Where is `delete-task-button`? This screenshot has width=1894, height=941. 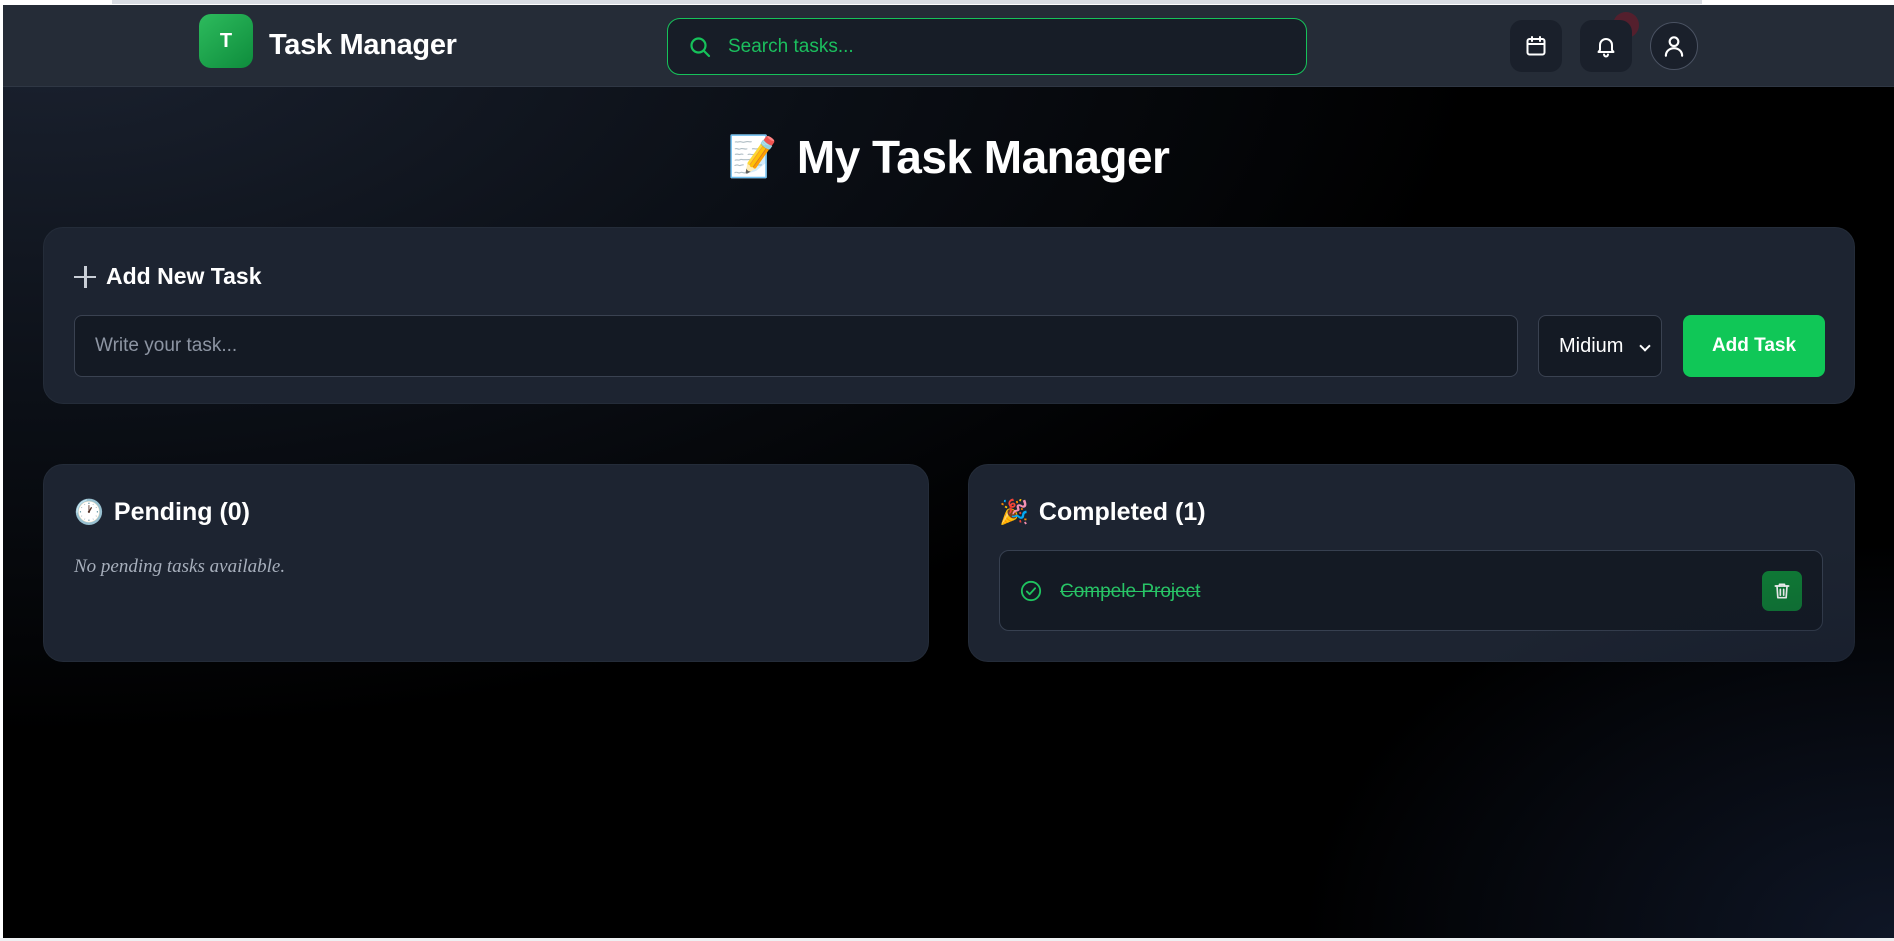 delete-task-button is located at coordinates (1782, 591).